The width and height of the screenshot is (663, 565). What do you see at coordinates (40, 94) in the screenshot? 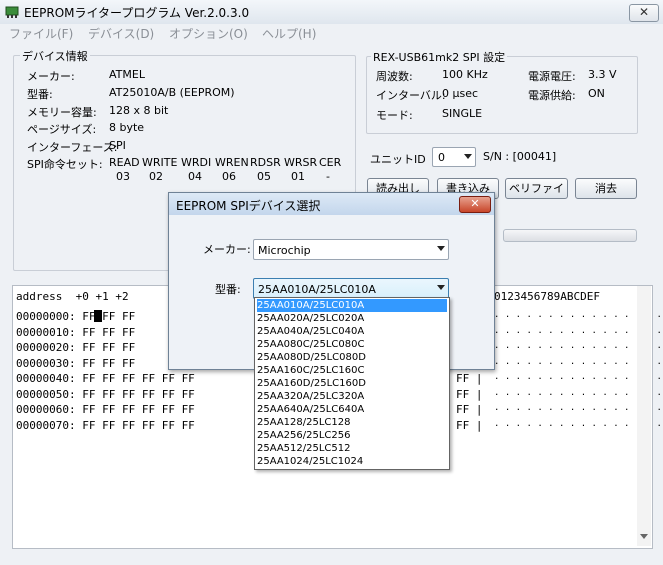
I see `device-info-label: 型番:` at bounding box center [40, 94].